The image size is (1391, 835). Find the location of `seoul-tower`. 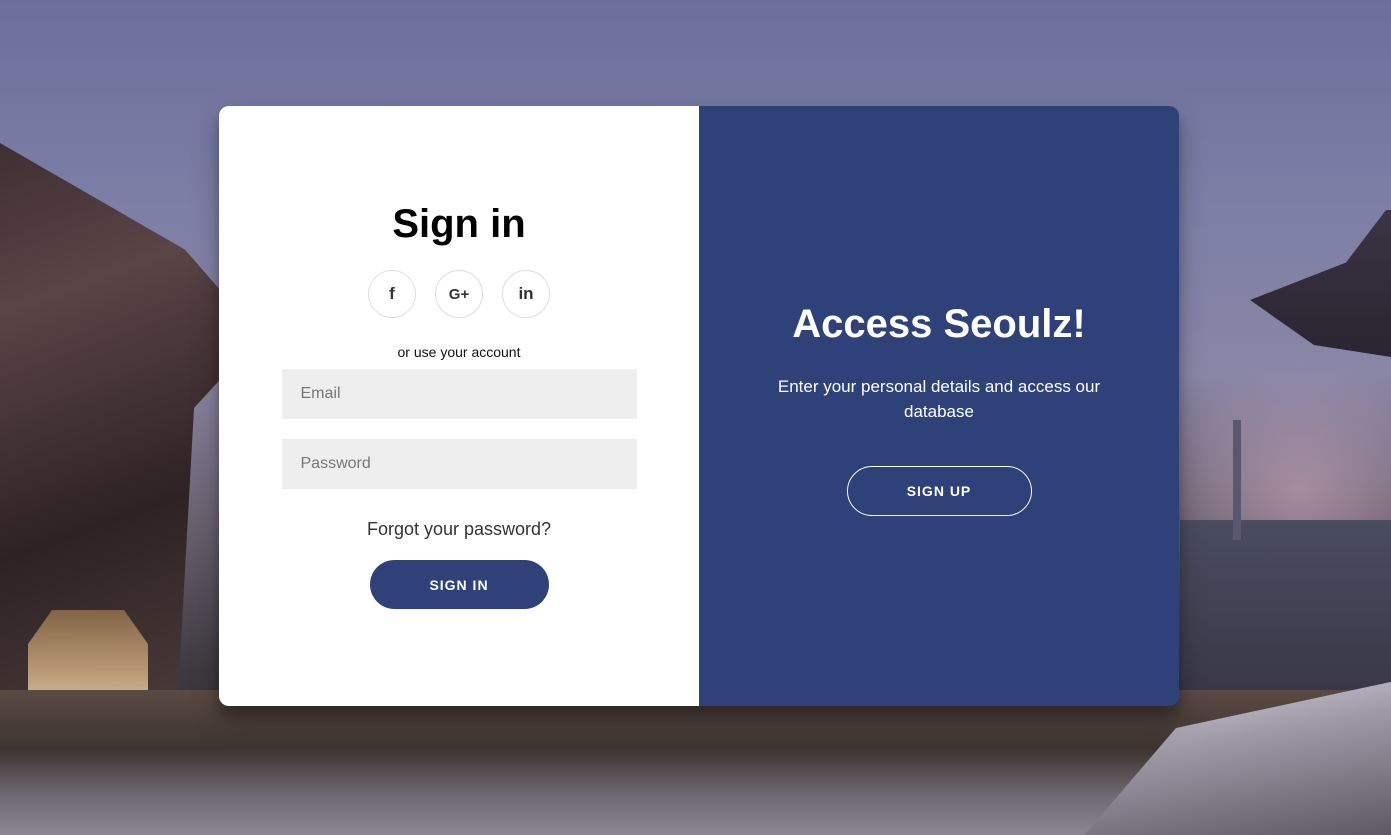

seoul-tower is located at coordinates (1237, 480).